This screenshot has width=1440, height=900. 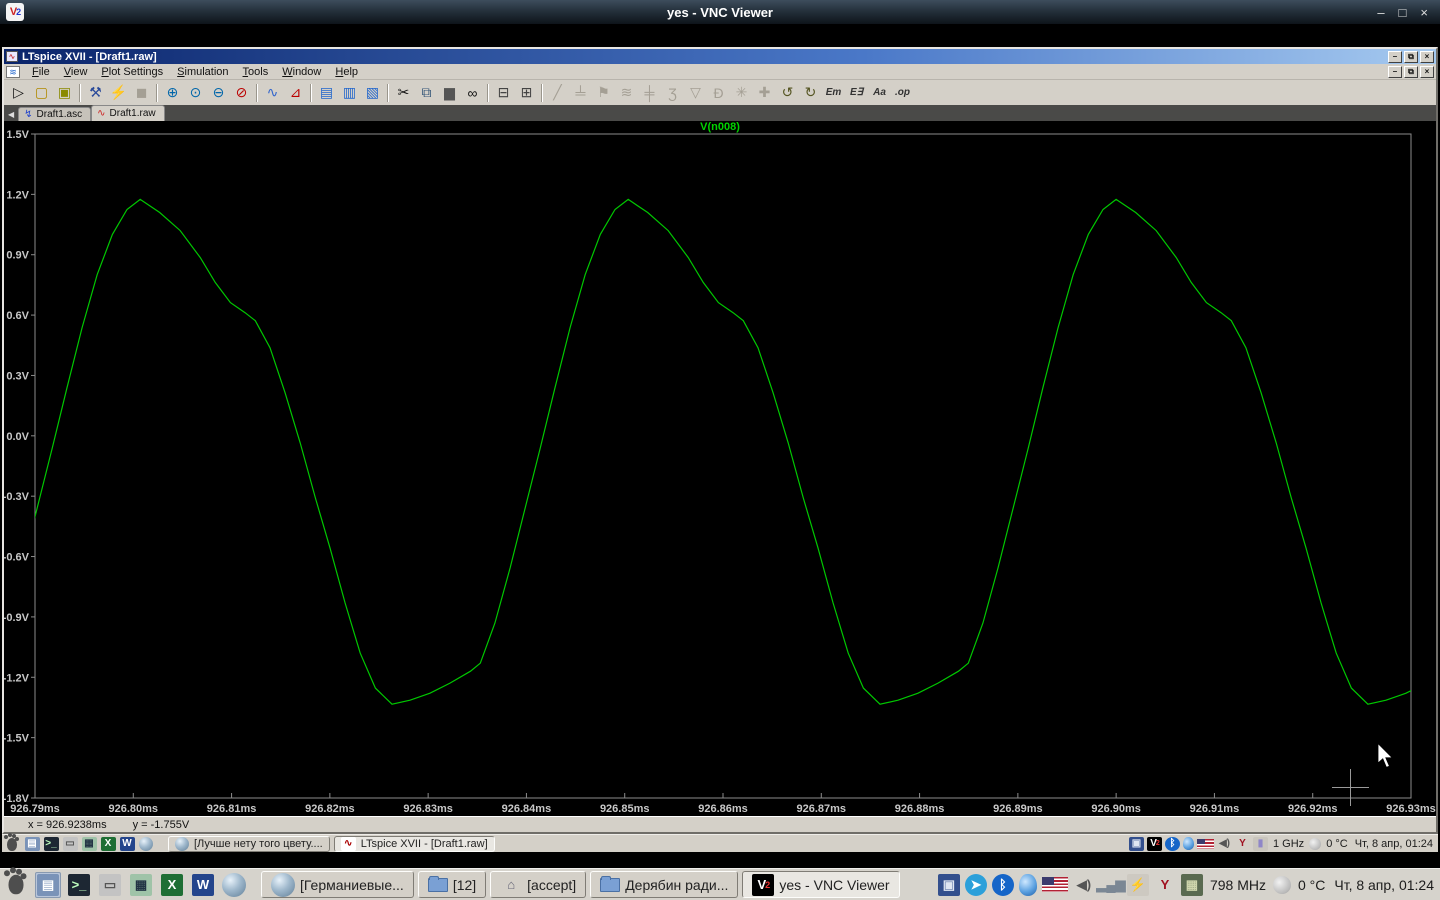 What do you see at coordinates (1281, 884) in the screenshot?
I see `host-moon-tray-icon` at bounding box center [1281, 884].